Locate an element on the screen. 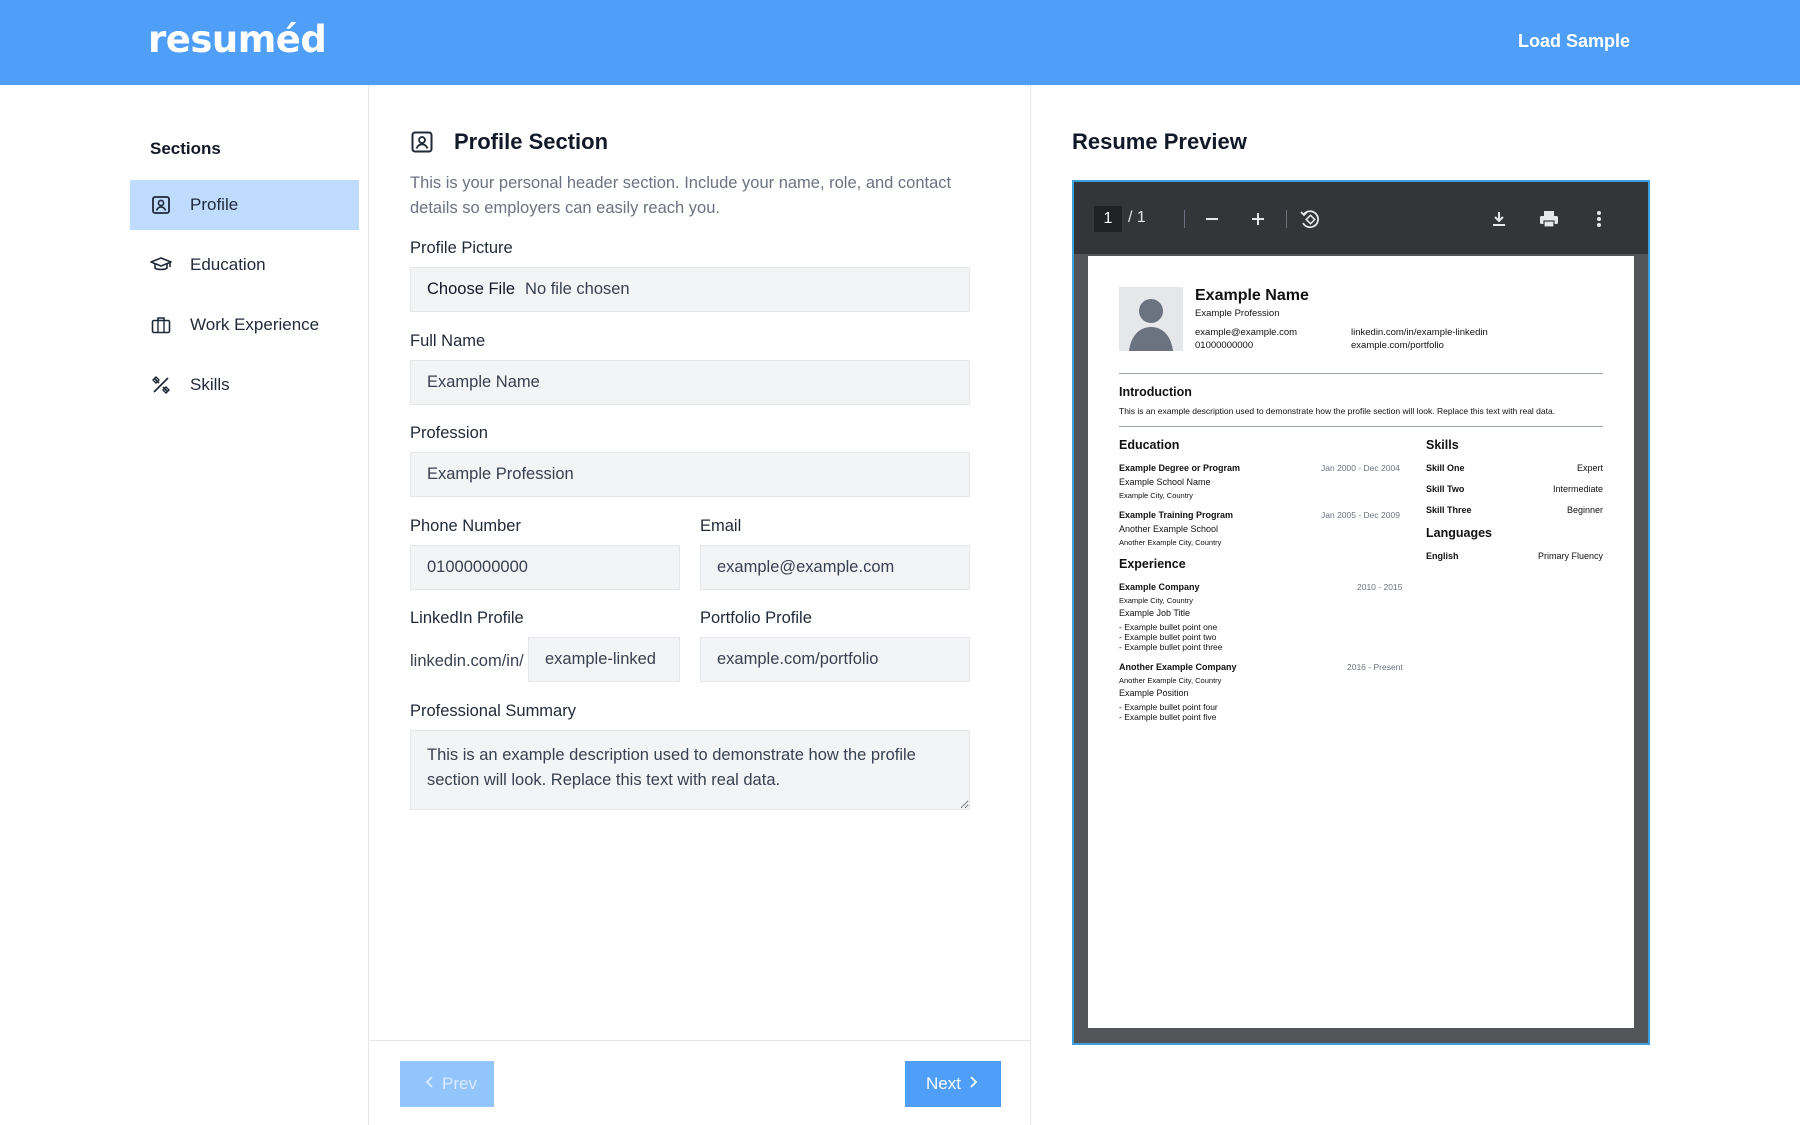 The height and width of the screenshot is (1125, 1800). top-navbar: resuméd Load Sample is located at coordinates (900, 42).